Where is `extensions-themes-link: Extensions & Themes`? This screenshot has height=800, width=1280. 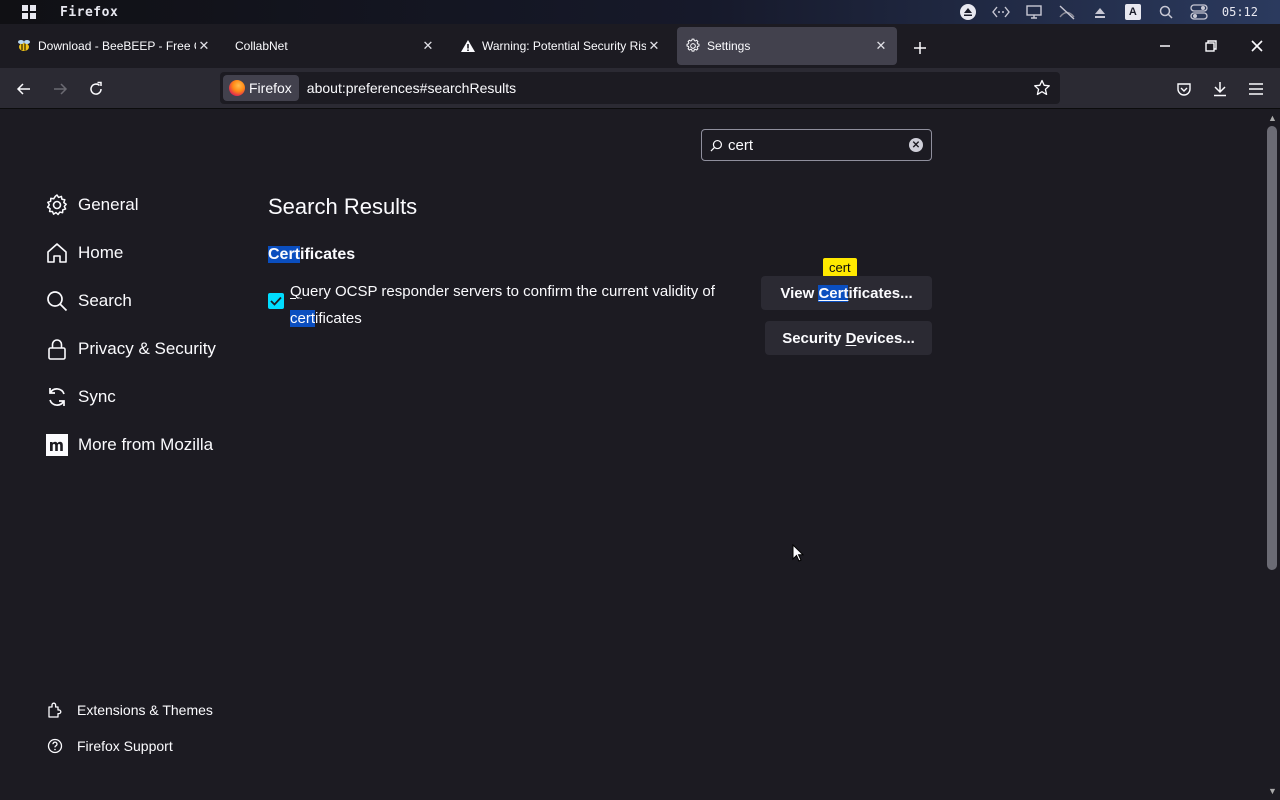
extensions-themes-link: Extensions & Themes is located at coordinates (128, 710).